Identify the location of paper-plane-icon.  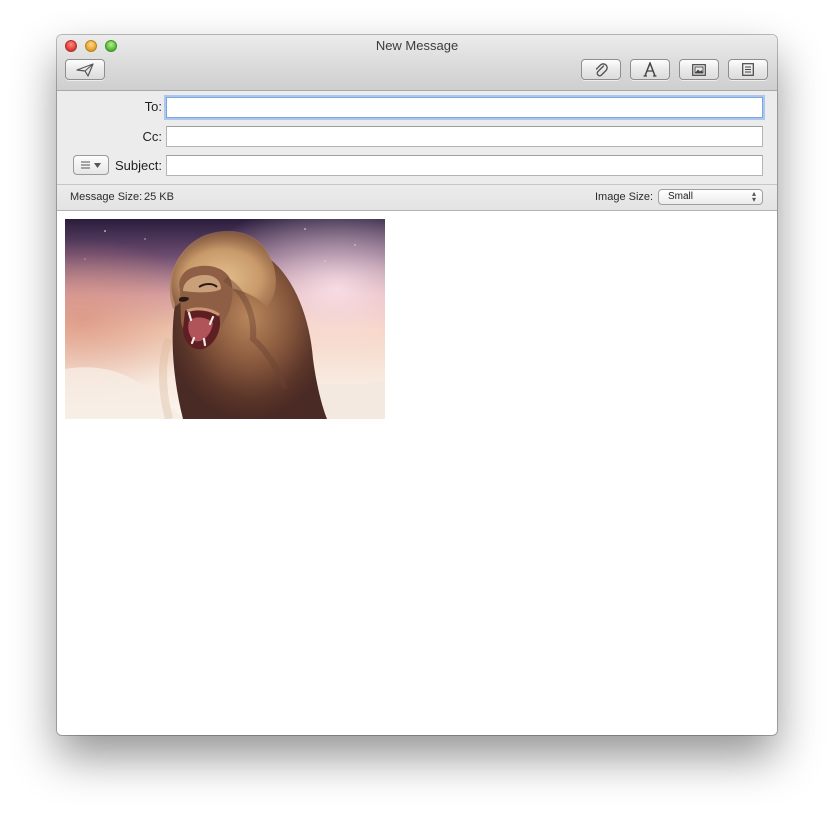
(85, 69).